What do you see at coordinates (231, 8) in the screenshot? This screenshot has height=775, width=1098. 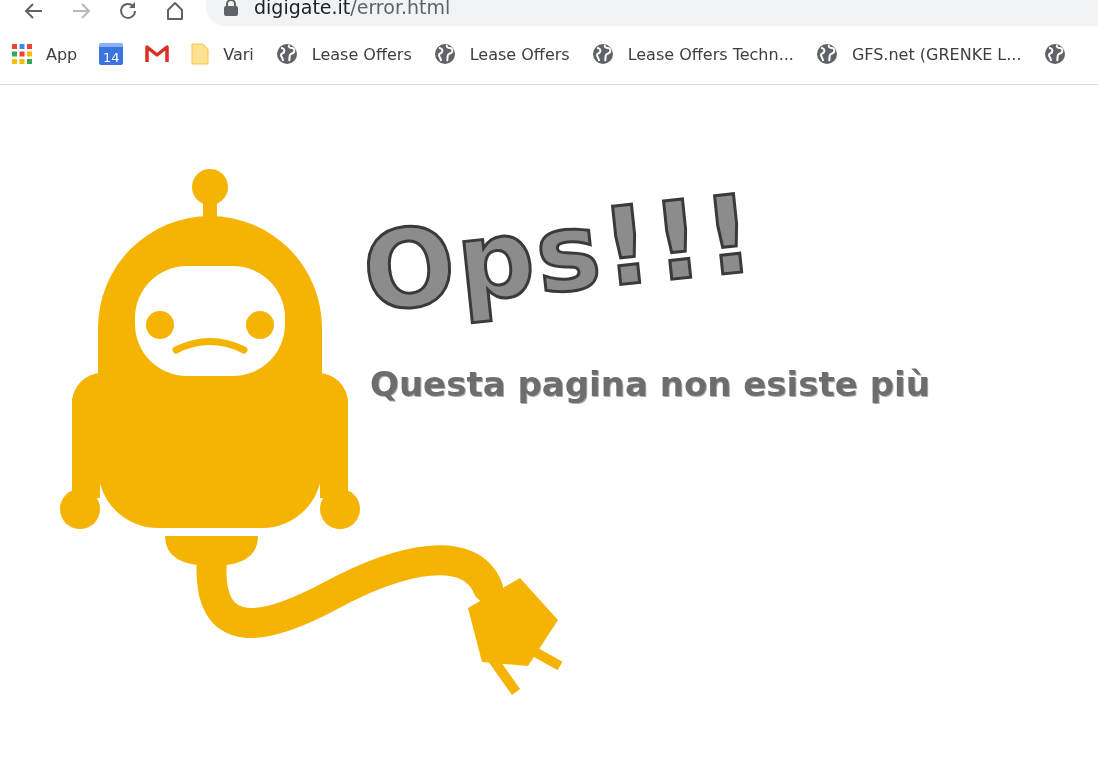 I see `lock-icon` at bounding box center [231, 8].